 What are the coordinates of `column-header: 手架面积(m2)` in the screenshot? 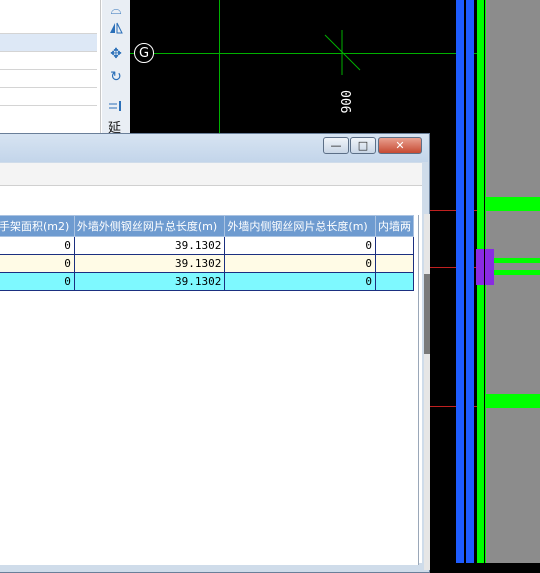 It's located at (37, 226).